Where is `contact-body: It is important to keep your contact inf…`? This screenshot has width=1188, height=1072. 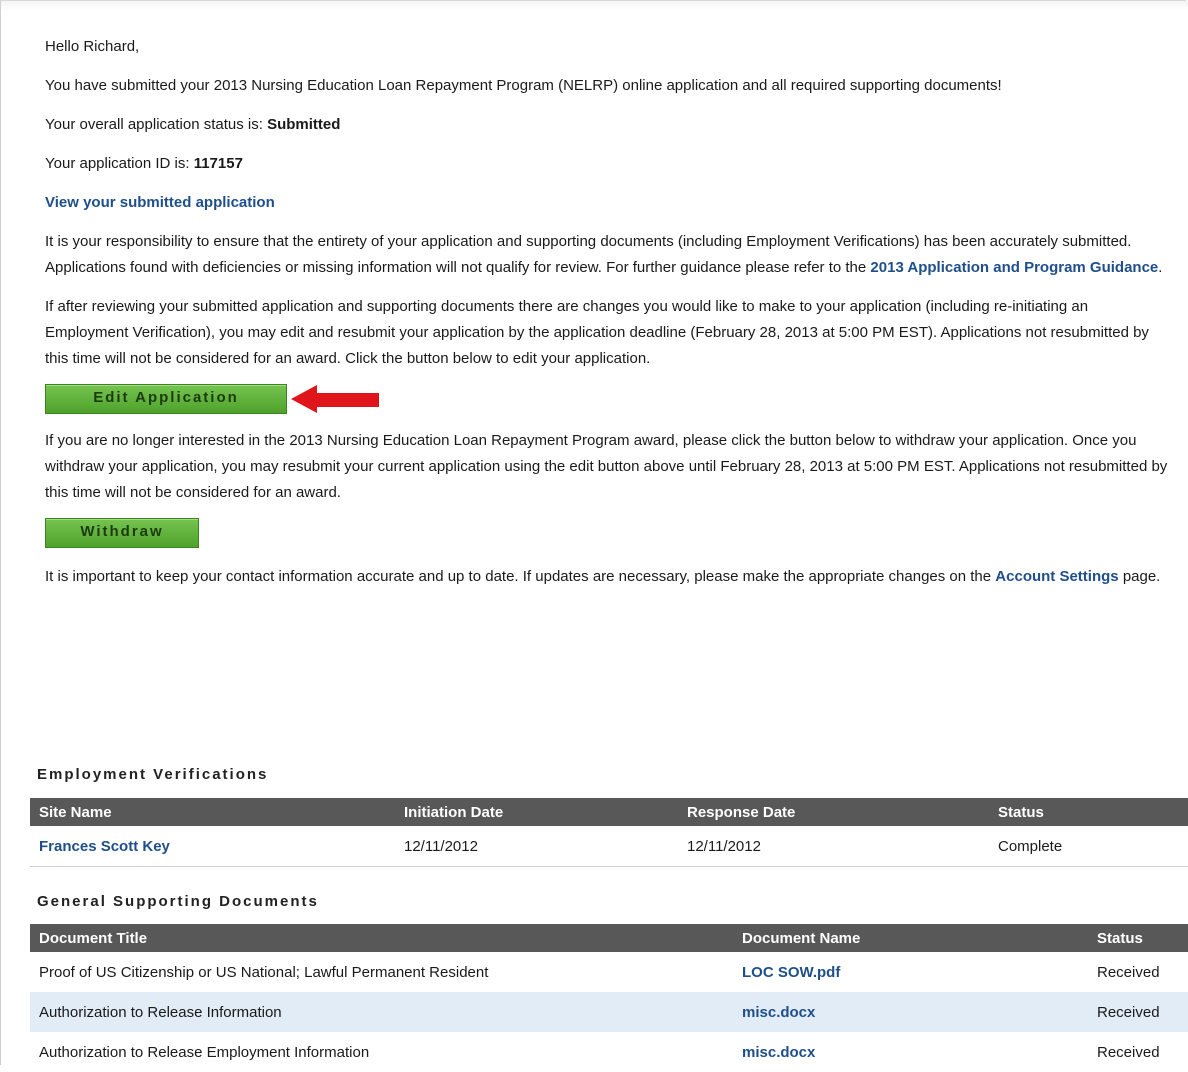 contact-body: It is important to keep your contact inf… is located at coordinates (518, 576).